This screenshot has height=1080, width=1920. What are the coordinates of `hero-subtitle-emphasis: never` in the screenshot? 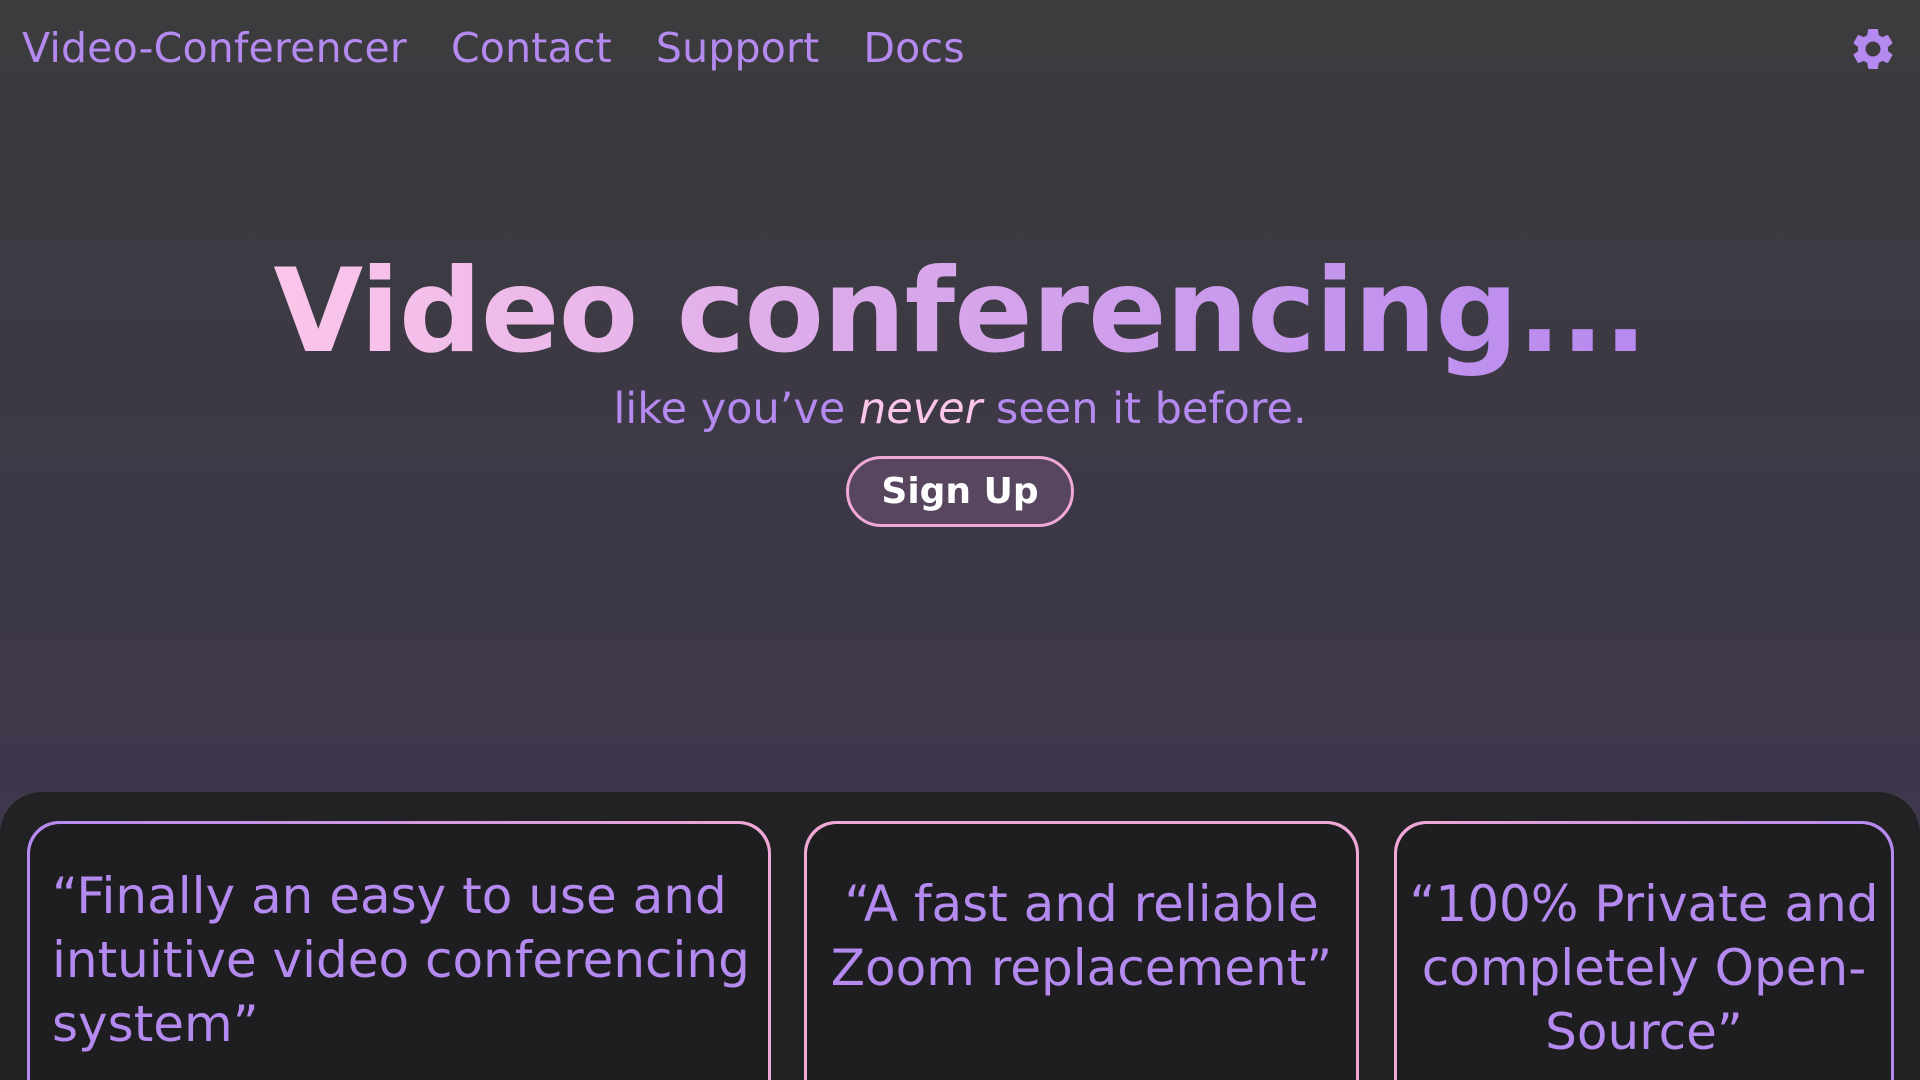 It's located at (920, 409).